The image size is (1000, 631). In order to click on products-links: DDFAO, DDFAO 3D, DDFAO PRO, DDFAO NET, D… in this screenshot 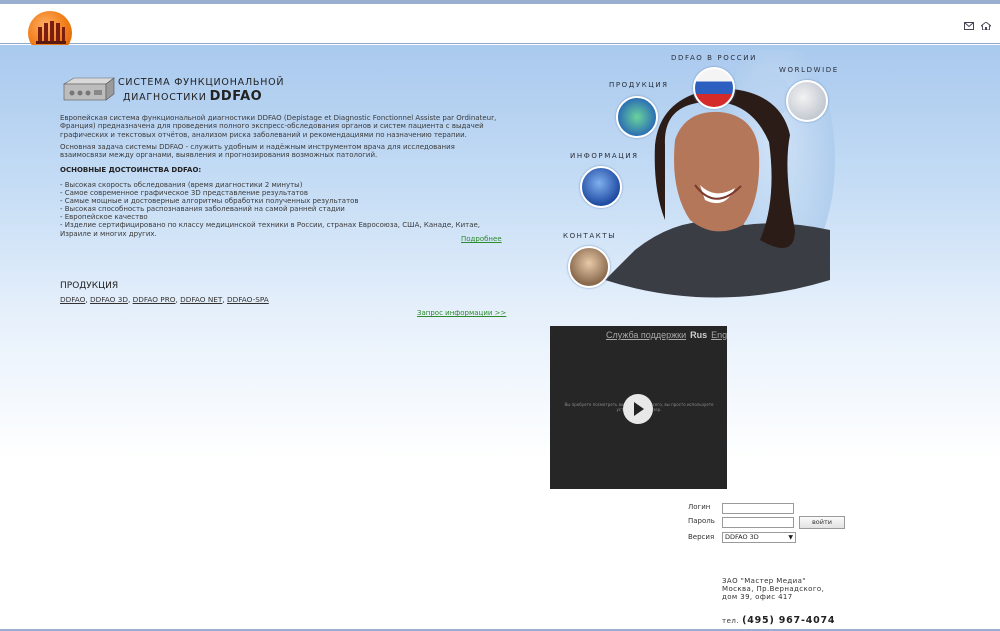, I will do `click(164, 299)`.